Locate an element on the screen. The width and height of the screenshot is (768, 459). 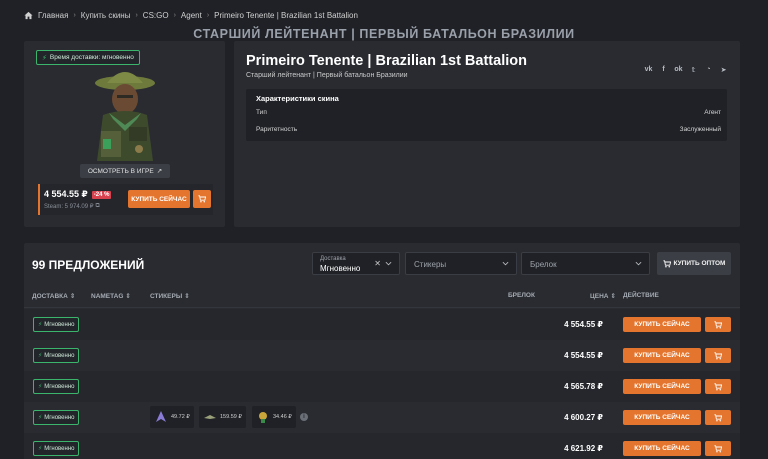
divider is located at coordinates (382, 307).